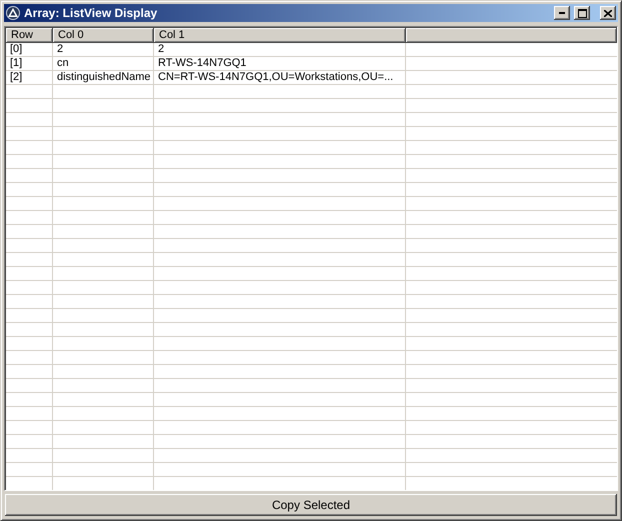  I want to click on table-cell-text: [0], so click(16, 49).